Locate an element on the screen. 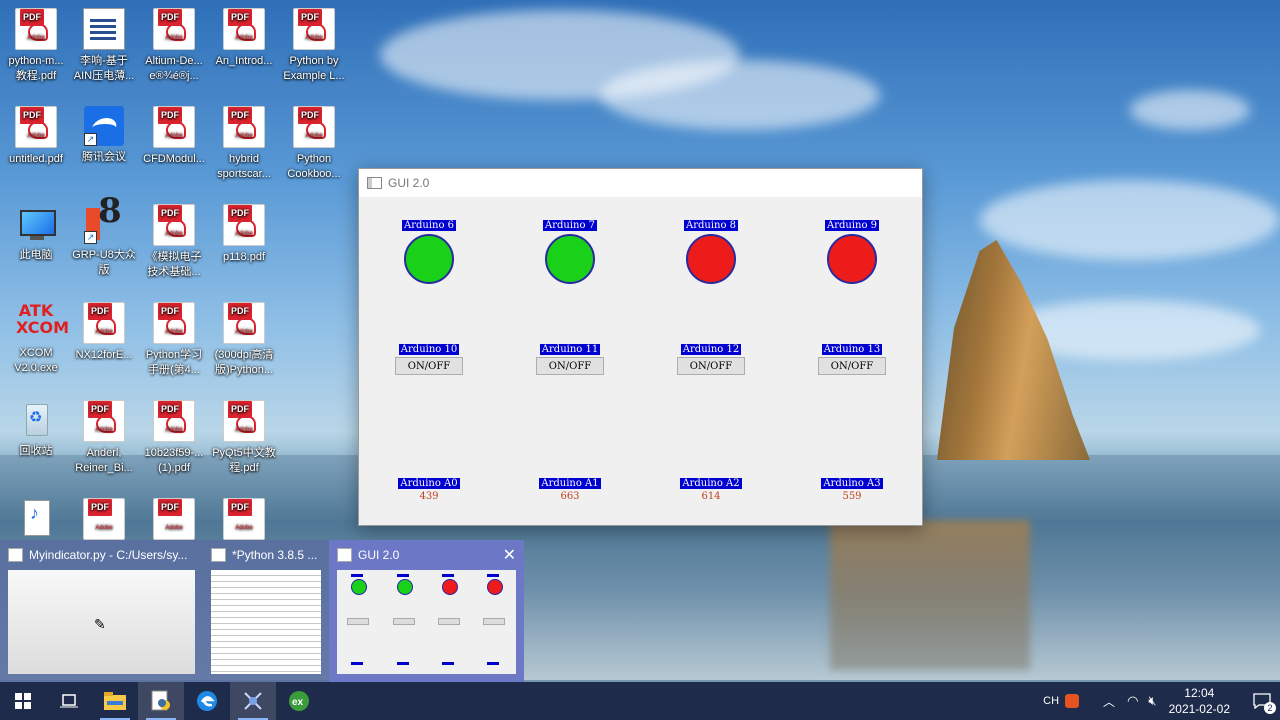 This screenshot has width=1280, height=720. led-label: Arduino 7 is located at coordinates (570, 225).